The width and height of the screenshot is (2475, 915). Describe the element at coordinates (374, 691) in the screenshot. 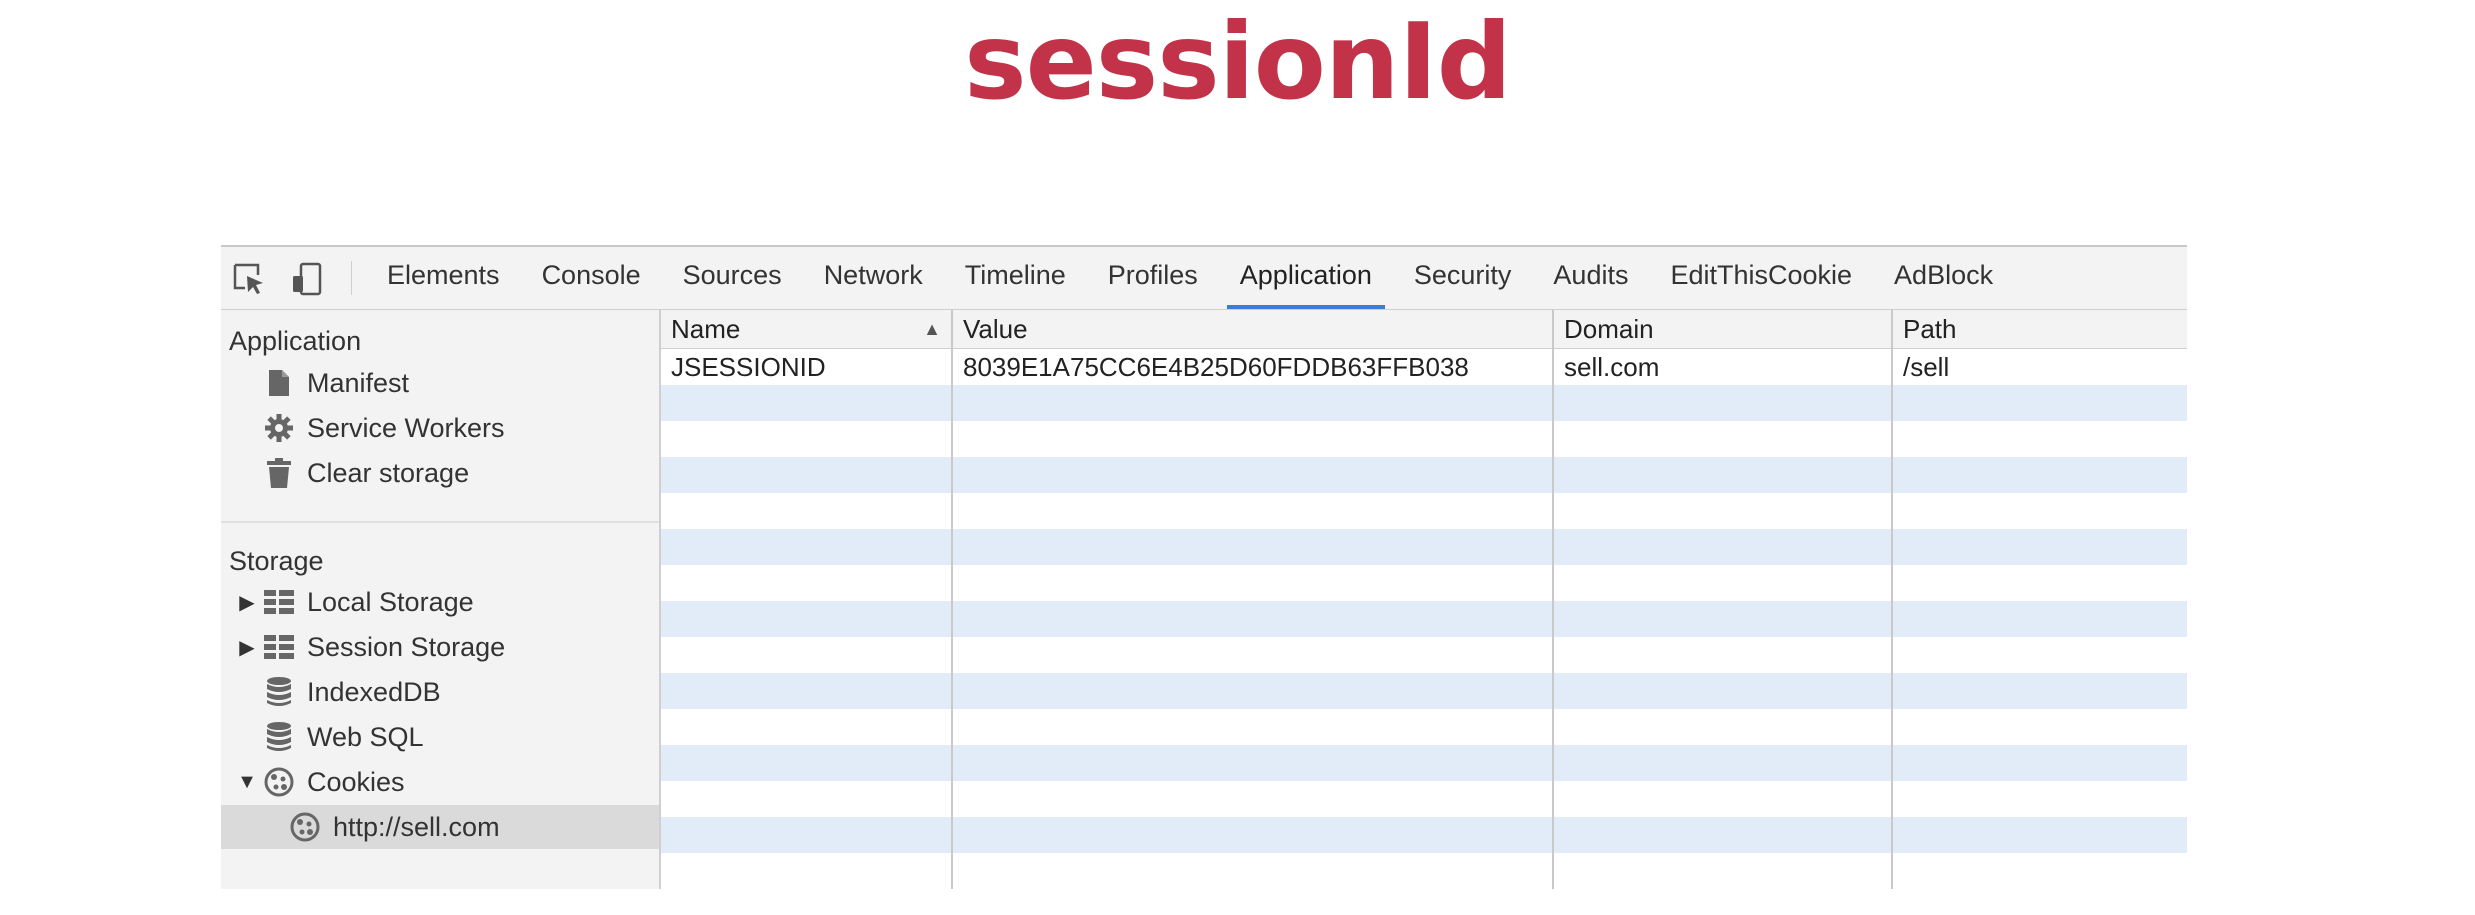

I see `sidebar-item-label: IndexedDB` at that location.